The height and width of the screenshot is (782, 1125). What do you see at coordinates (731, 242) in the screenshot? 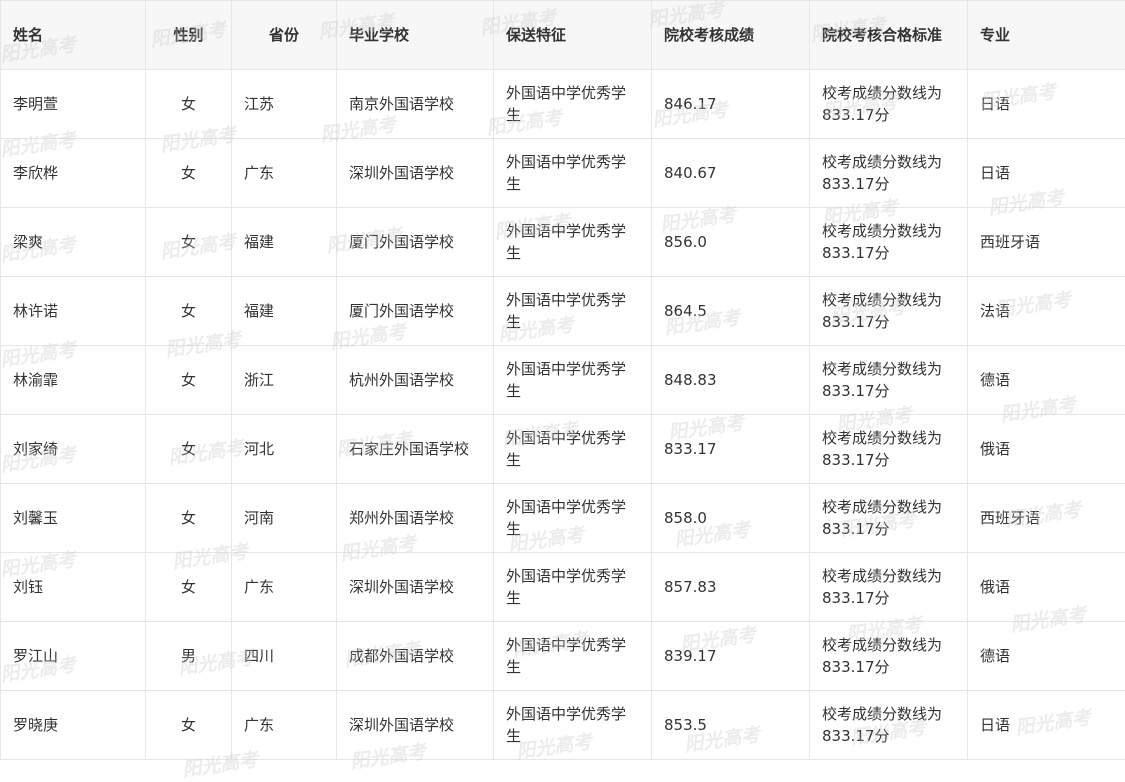
I see `cell-score: 856.0` at bounding box center [731, 242].